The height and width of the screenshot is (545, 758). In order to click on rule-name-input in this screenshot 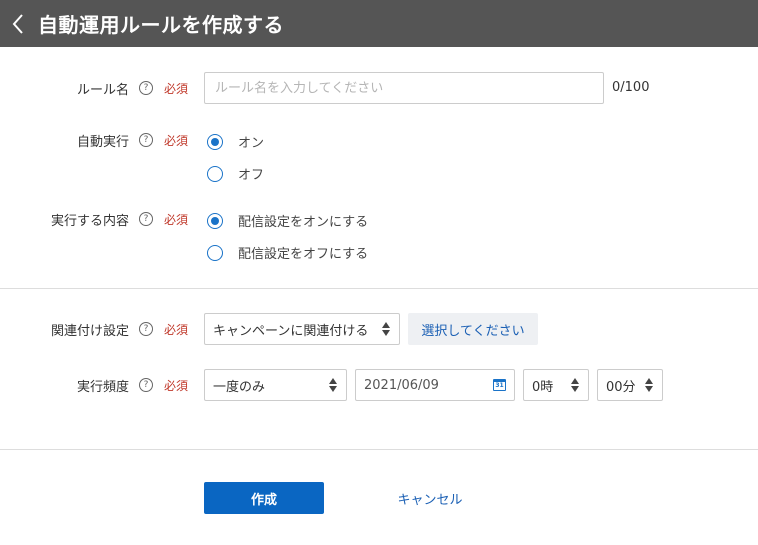, I will do `click(404, 88)`.